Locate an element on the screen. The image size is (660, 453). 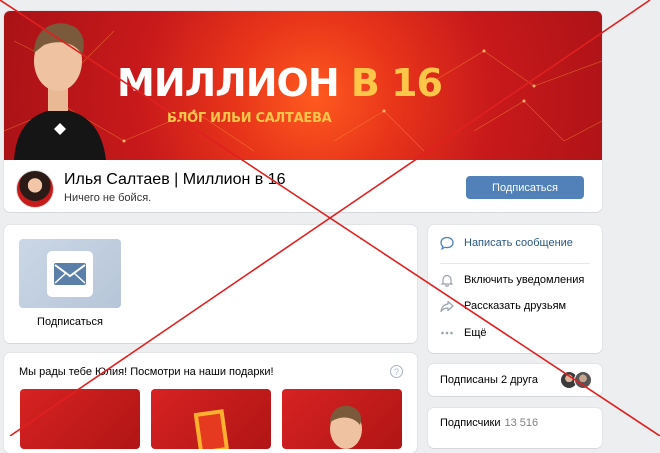
app-tile-subscribe is located at coordinates (70, 273).